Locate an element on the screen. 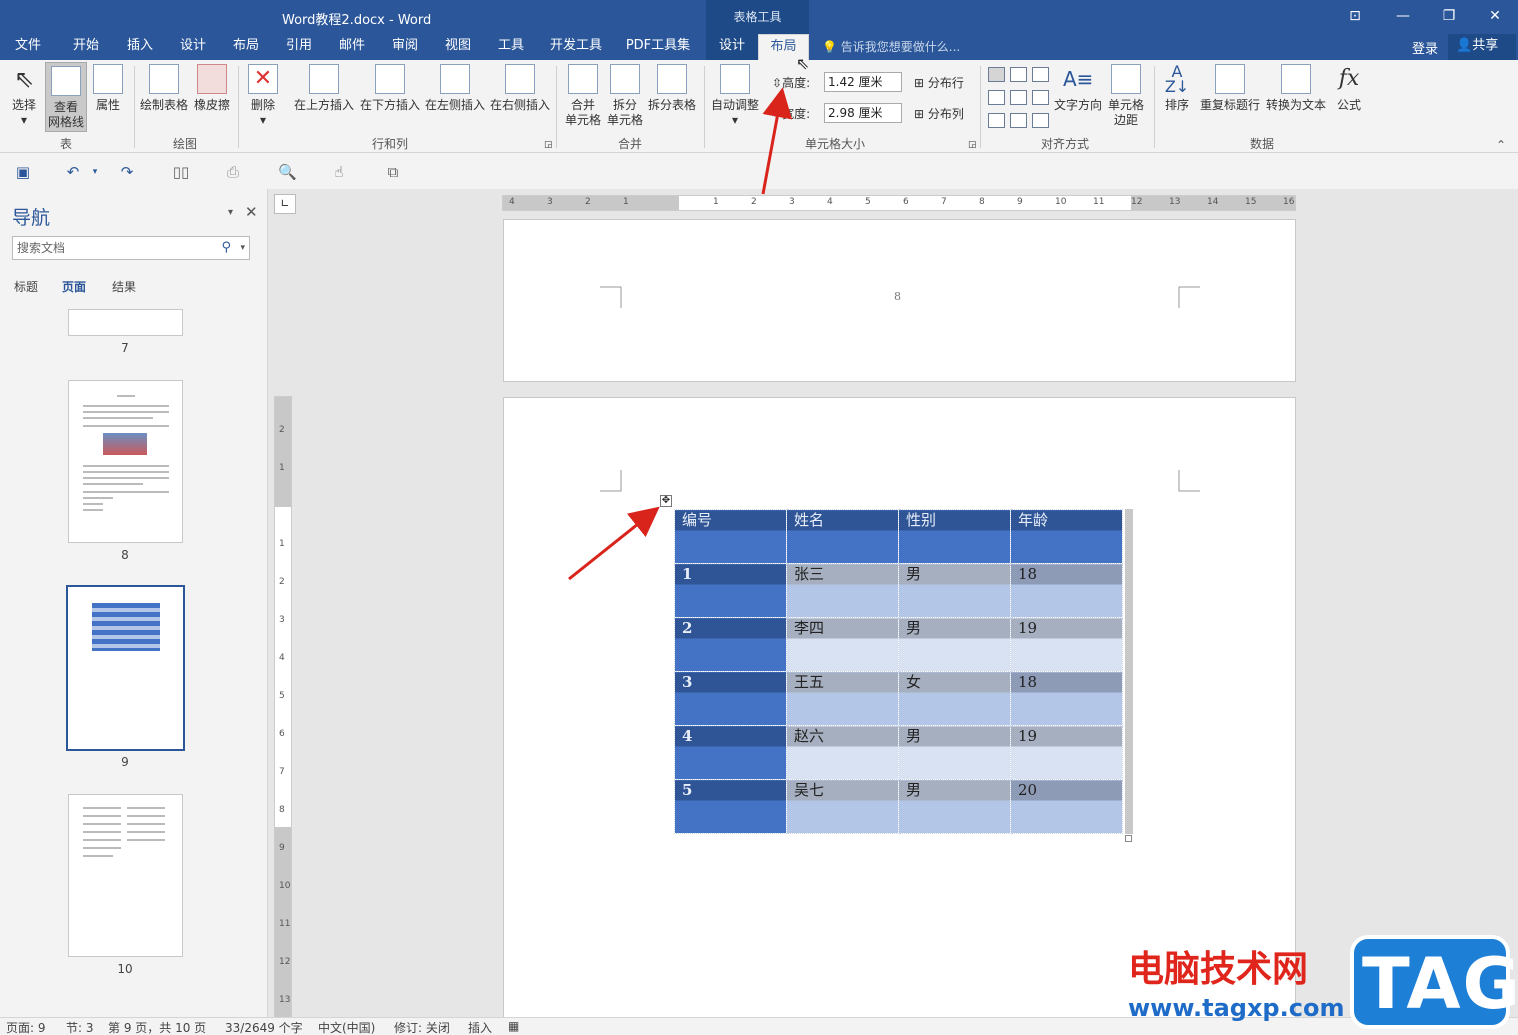 This screenshot has width=1518, height=1035. table-cell-id: 4 is located at coordinates (730, 752).